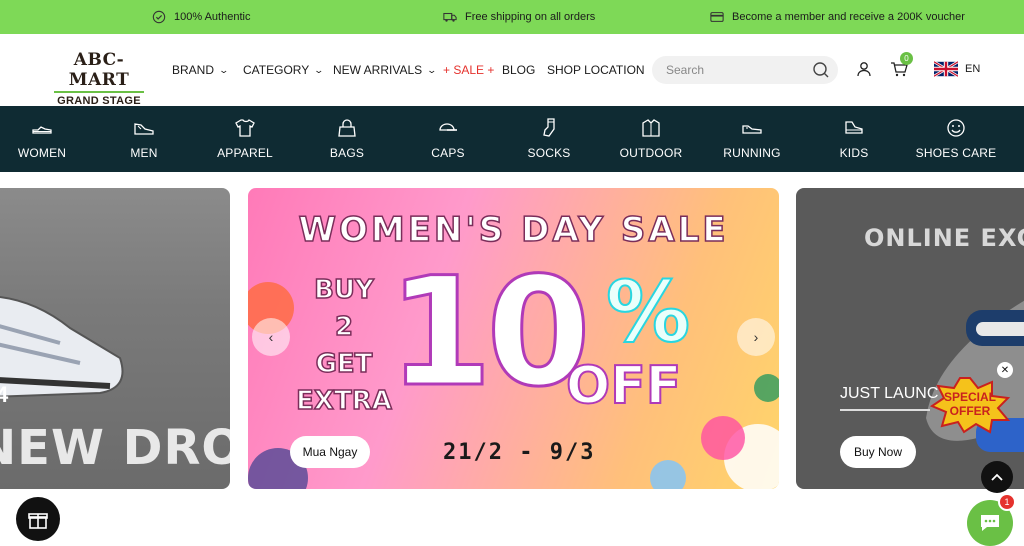 This screenshot has height=546, width=1024. I want to click on gift-icon, so click(38, 521).